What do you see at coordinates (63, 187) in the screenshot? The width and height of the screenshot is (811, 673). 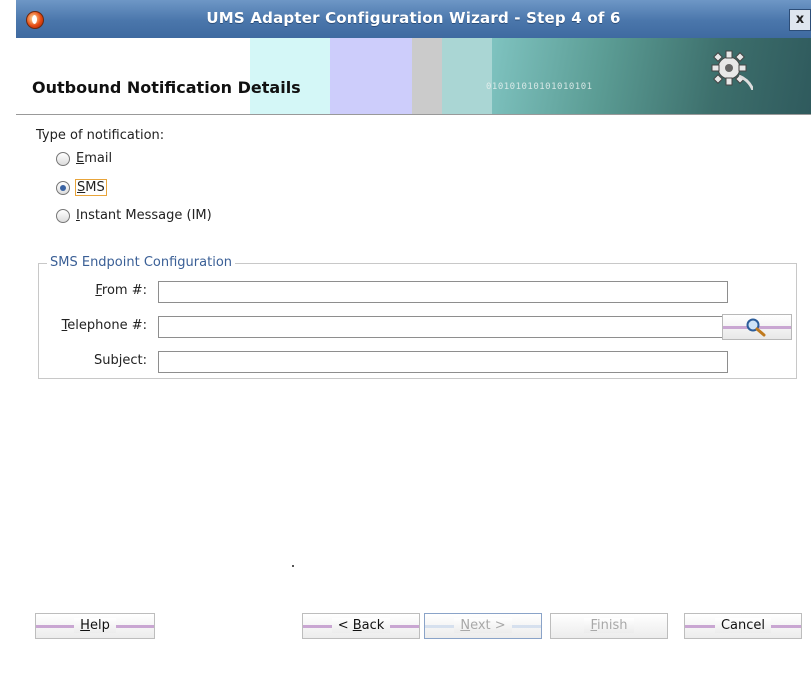 I see `radio-button-selected` at bounding box center [63, 187].